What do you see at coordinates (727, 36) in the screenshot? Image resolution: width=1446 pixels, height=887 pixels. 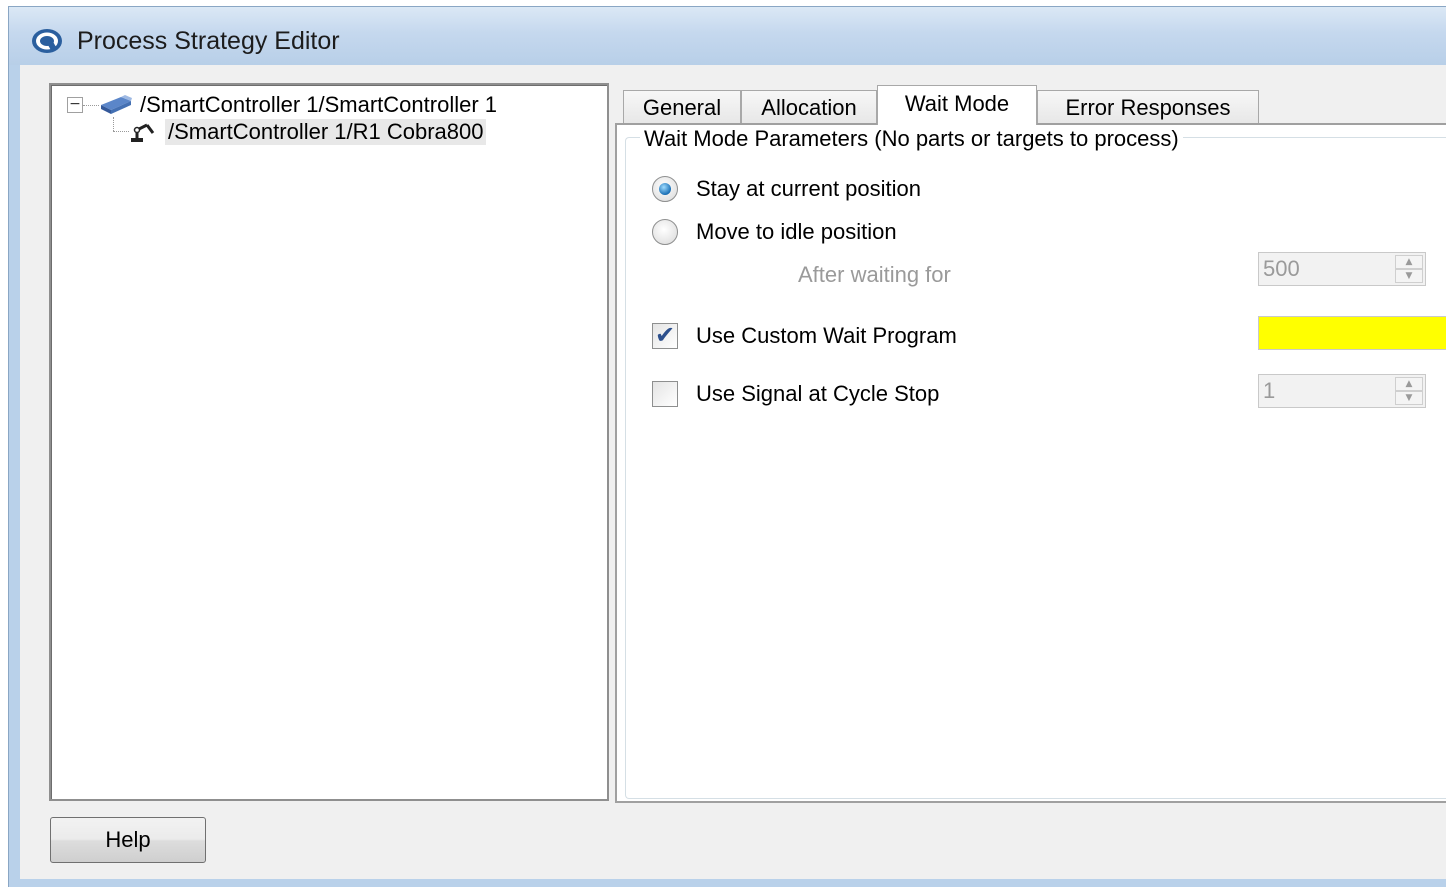 I see `title-bar: Process Strategy Editor` at bounding box center [727, 36].